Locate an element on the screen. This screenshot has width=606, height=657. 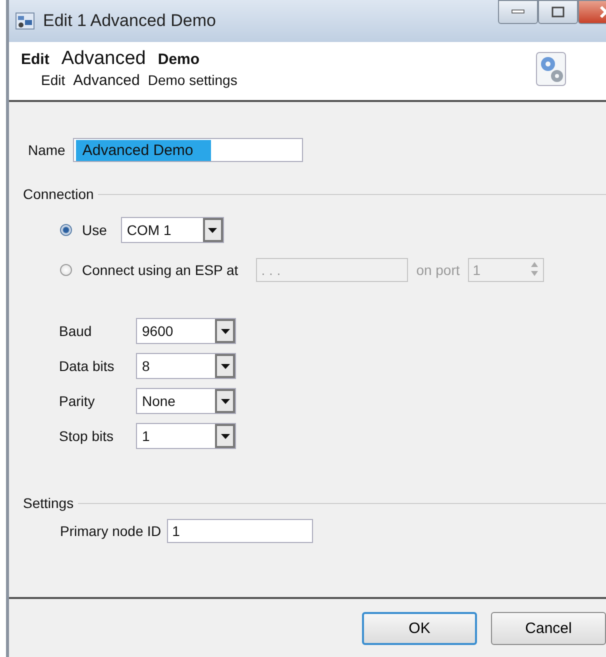
minimize-button is located at coordinates (518, 12).